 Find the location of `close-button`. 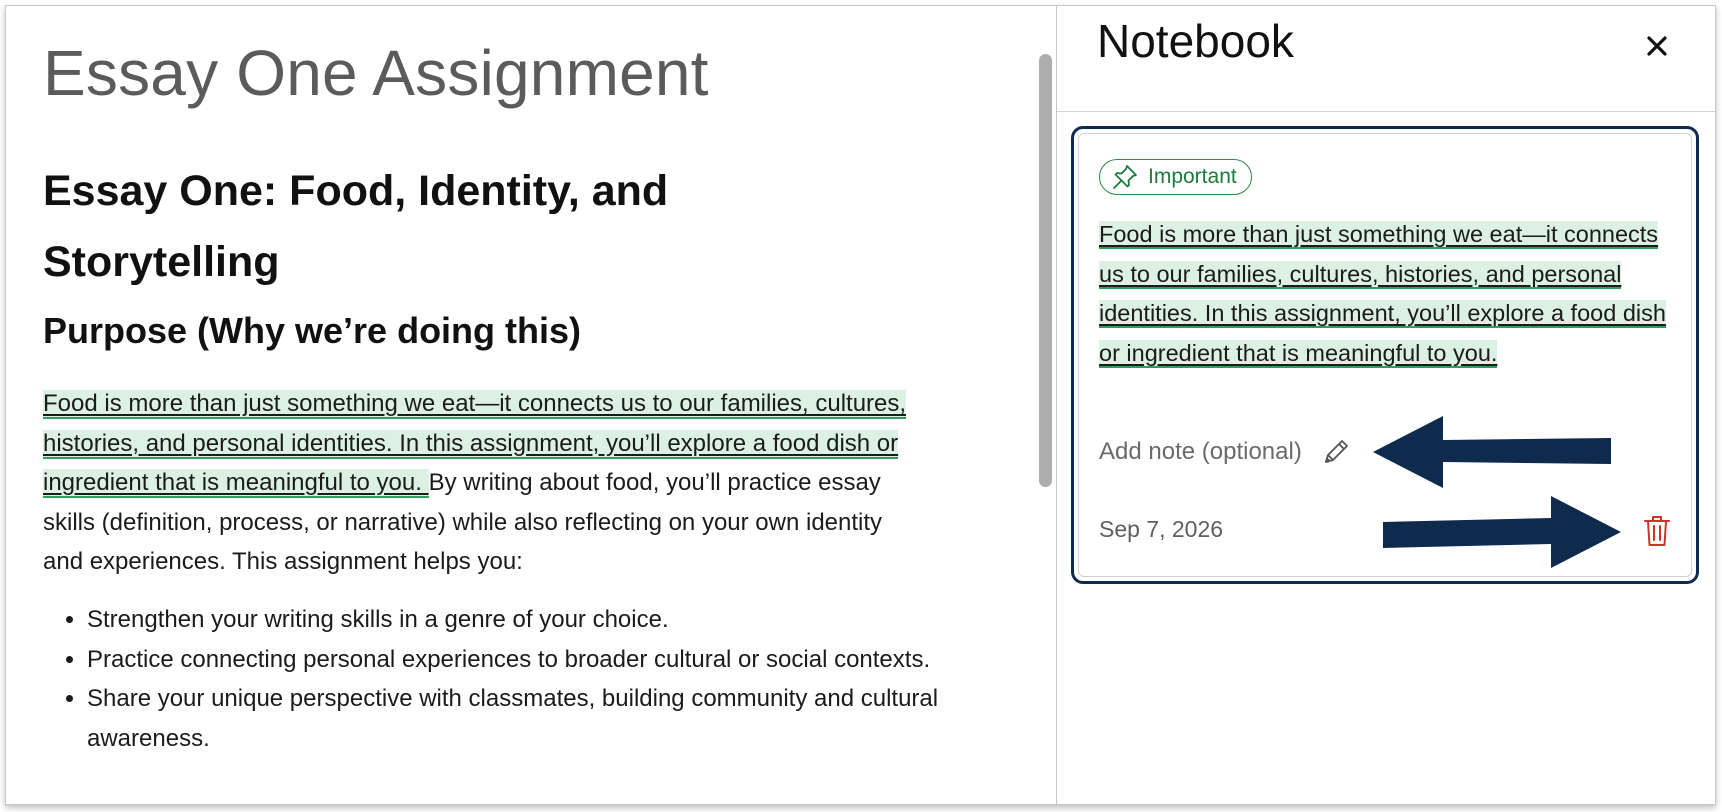

close-button is located at coordinates (1657, 46).